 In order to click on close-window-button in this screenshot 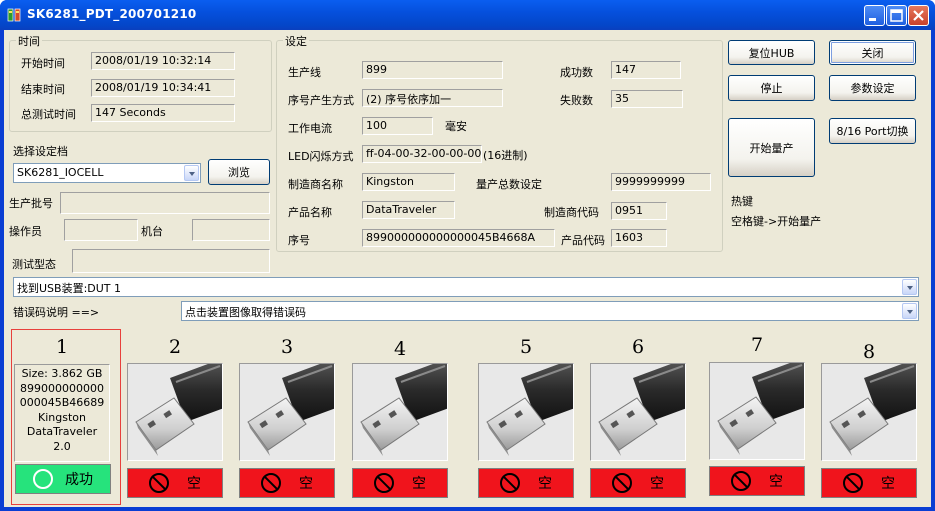, I will do `click(918, 15)`.